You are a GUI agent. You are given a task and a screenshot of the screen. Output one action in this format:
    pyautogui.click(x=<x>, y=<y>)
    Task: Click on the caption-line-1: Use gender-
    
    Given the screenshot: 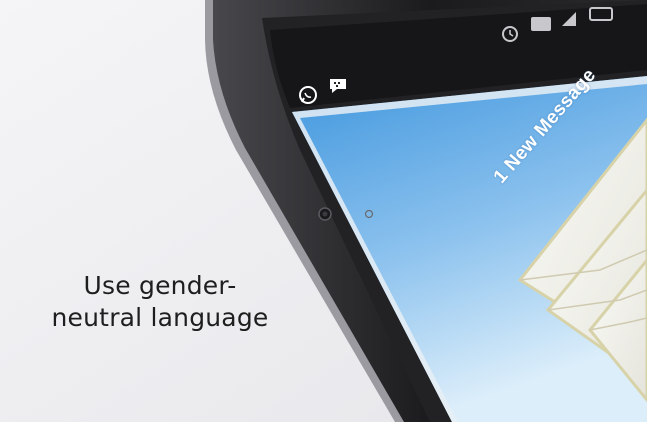 What is the action you would take?
    pyautogui.click(x=160, y=285)
    